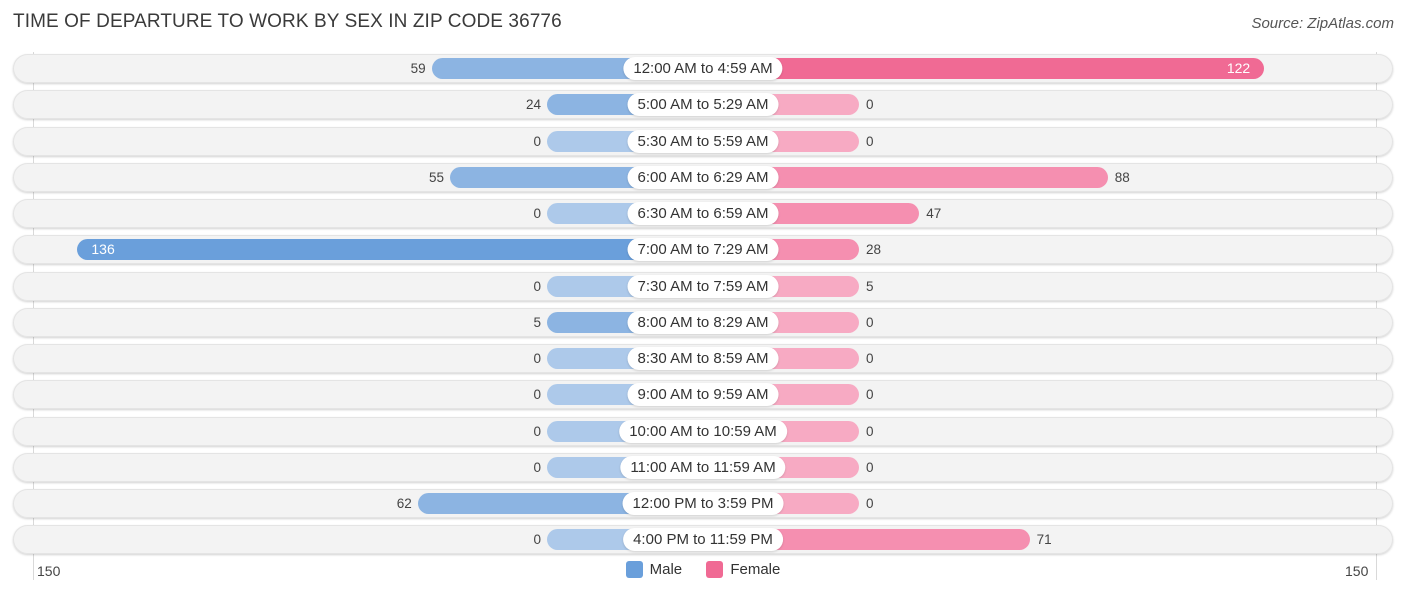  I want to click on legend-item-male: Male, so click(654, 569).